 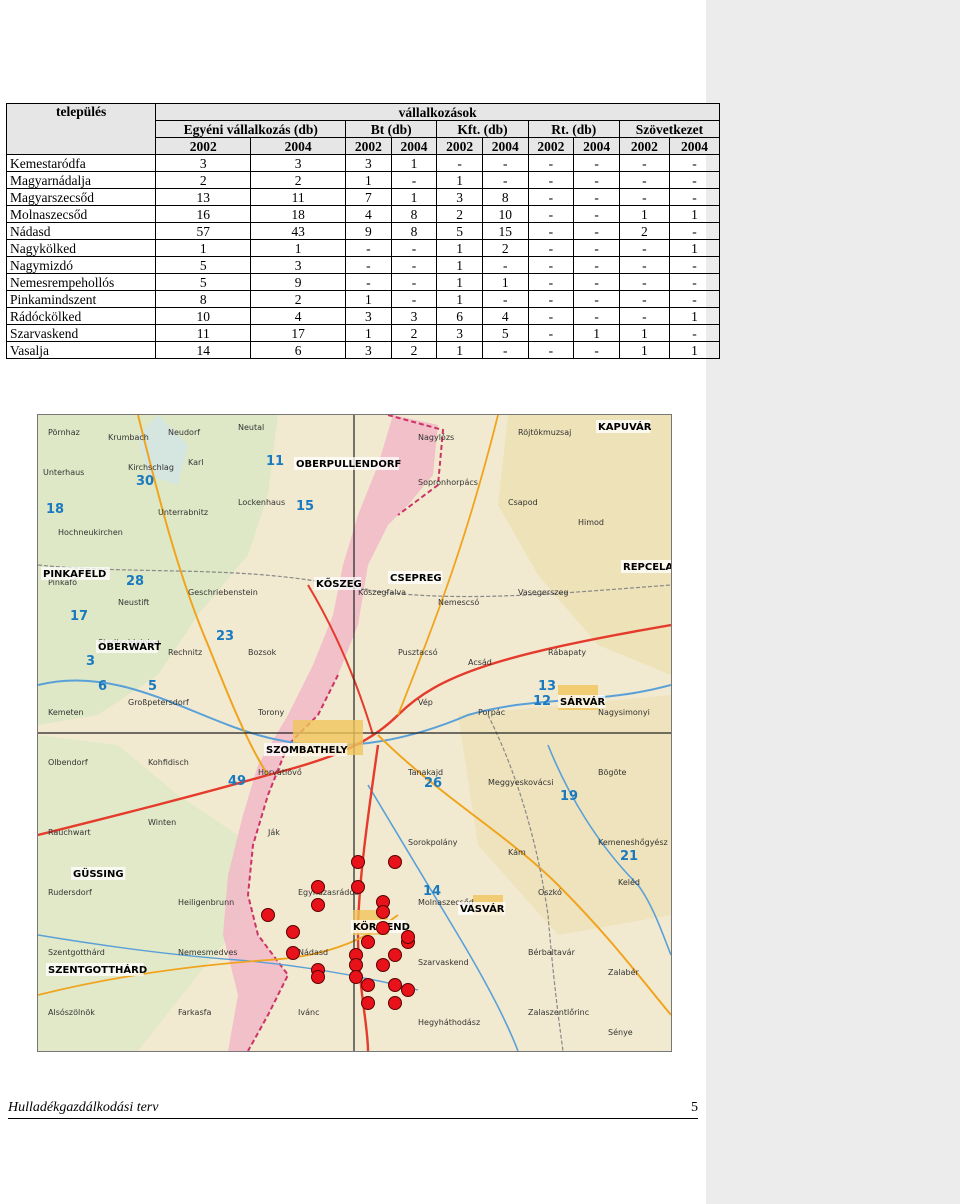 I want to click on table-row: Rádóckölked 10 4 3 3 6 4- - -1, so click(x=363, y=316).